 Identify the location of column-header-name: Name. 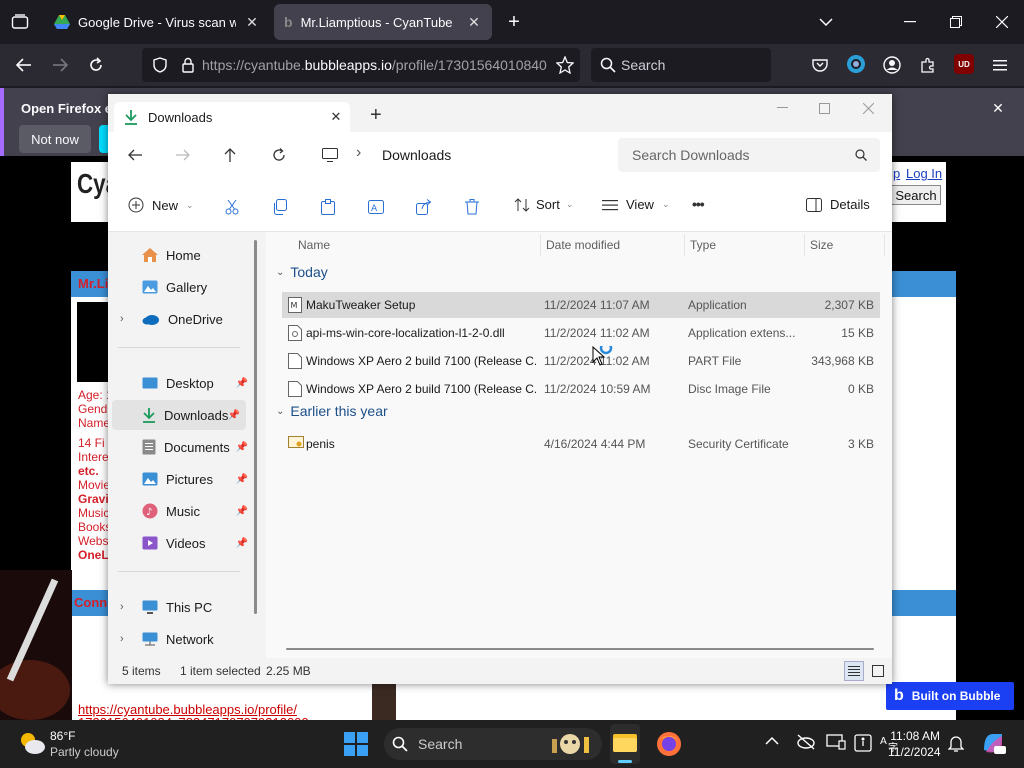
(314, 245).